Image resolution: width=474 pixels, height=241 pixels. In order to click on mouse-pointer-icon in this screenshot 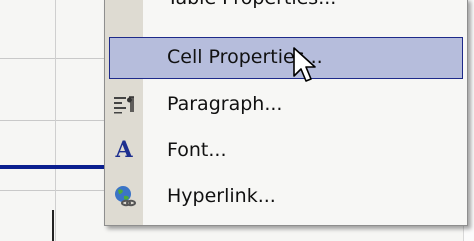, I will do `click(304, 64)`.